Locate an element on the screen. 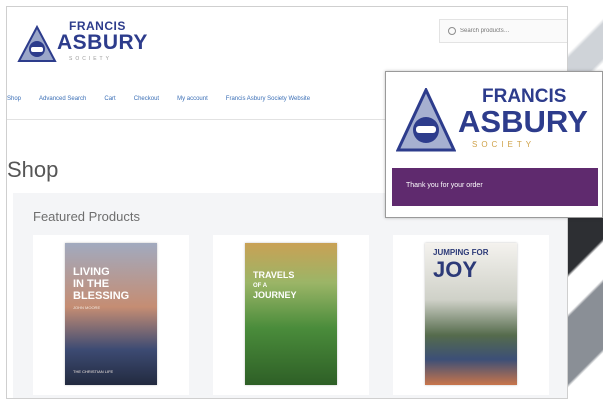 The height and width of the screenshot is (399, 603). nav-item-society-website: Francis Asbury Society Website is located at coordinates (268, 99).